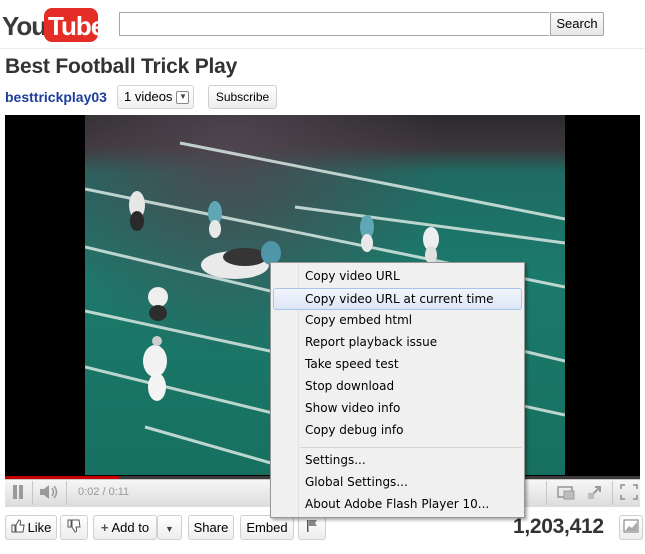  What do you see at coordinates (148, 96) in the screenshot?
I see `channel-videos-label: 1 videos` at bounding box center [148, 96].